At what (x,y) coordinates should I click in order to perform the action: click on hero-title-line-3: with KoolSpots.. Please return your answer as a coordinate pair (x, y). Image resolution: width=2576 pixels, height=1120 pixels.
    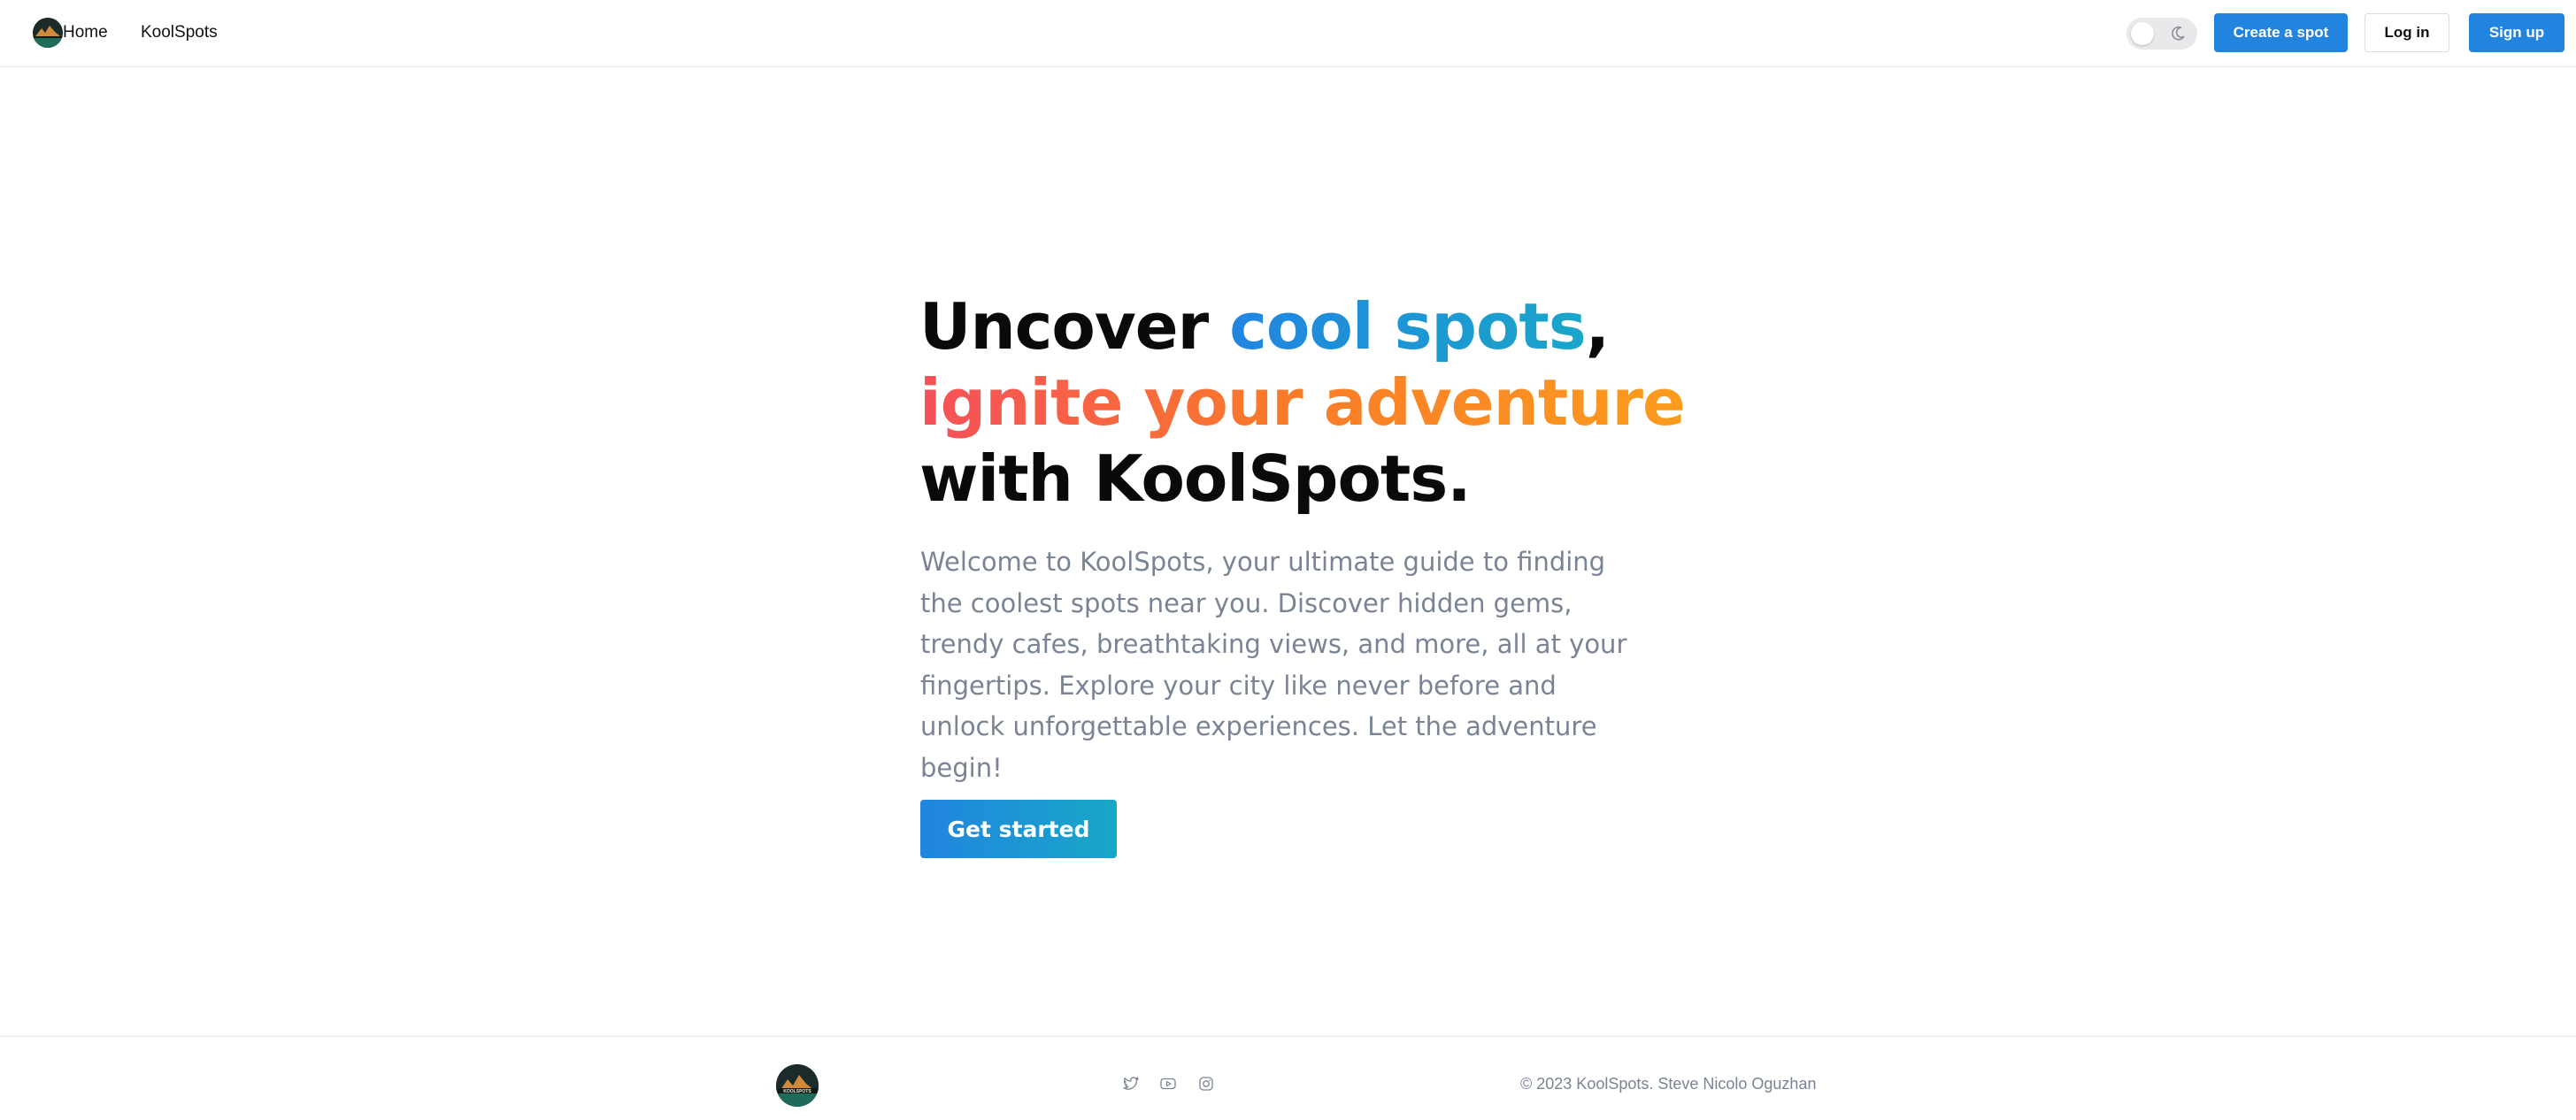
    Looking at the image, I should click on (1195, 478).